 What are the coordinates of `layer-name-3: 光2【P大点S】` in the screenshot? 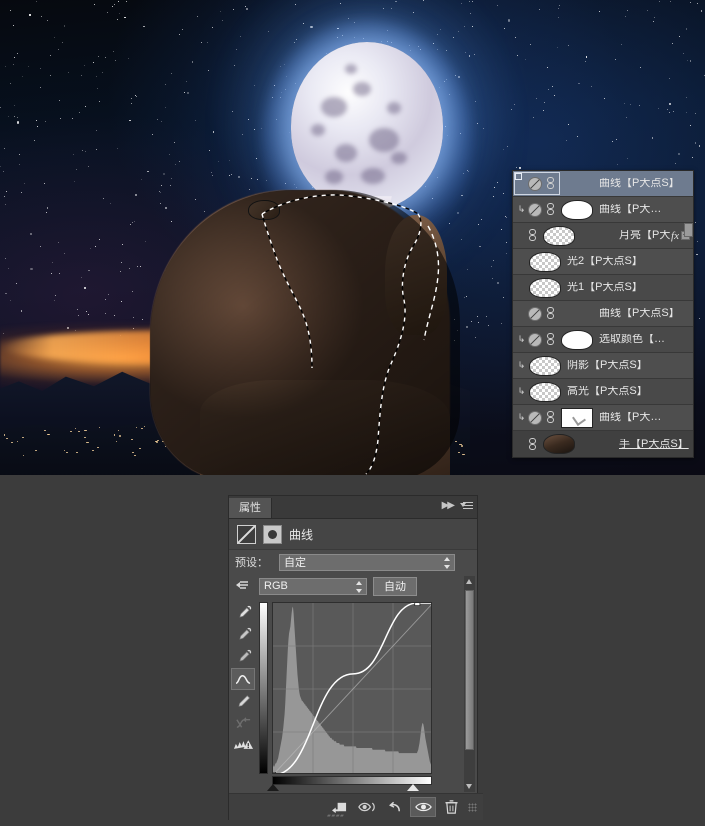 It's located at (605, 261).